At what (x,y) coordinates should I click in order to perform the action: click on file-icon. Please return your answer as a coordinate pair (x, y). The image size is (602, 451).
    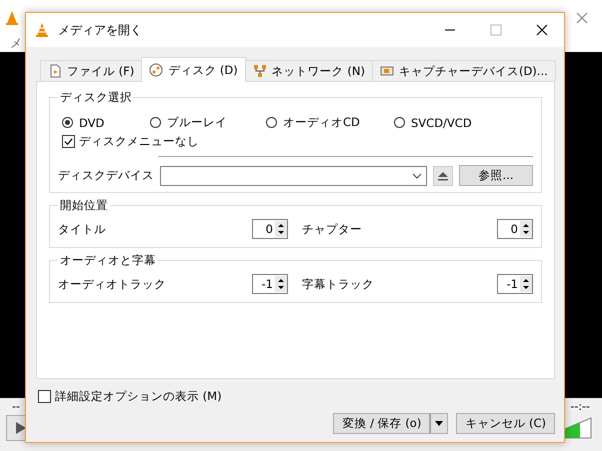
    Looking at the image, I should click on (55, 71).